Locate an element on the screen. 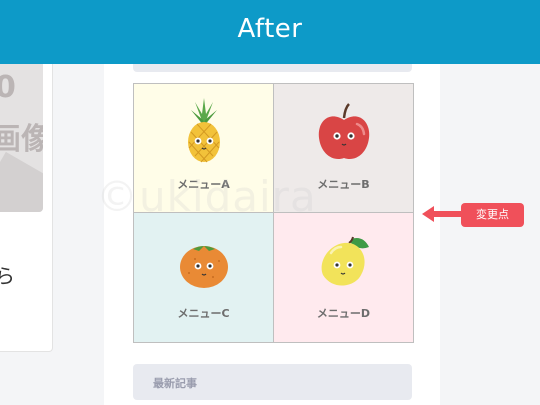 This screenshot has height=405, width=540. thumbnail-text: 画像 is located at coordinates (21, 136).